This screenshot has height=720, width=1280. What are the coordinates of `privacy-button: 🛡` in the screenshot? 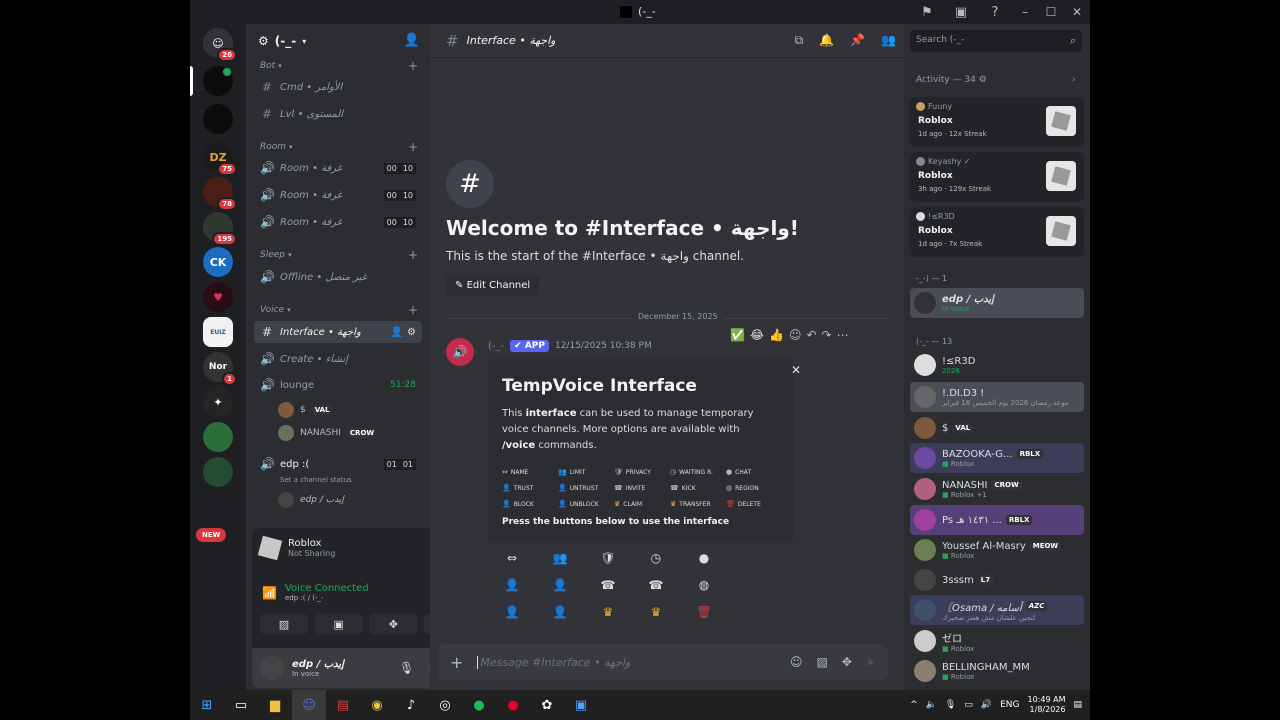 It's located at (608, 558).